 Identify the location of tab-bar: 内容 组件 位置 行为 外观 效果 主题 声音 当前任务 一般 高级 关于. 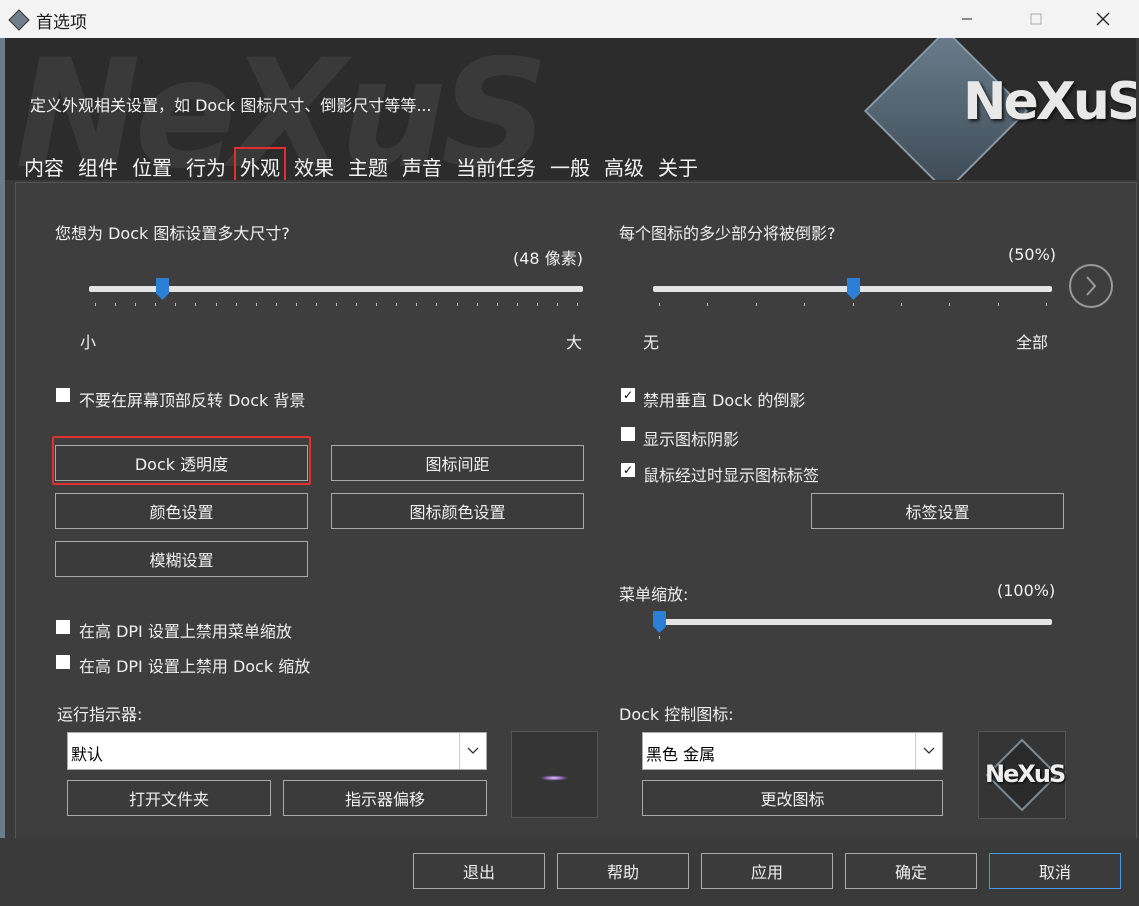
(363, 163).